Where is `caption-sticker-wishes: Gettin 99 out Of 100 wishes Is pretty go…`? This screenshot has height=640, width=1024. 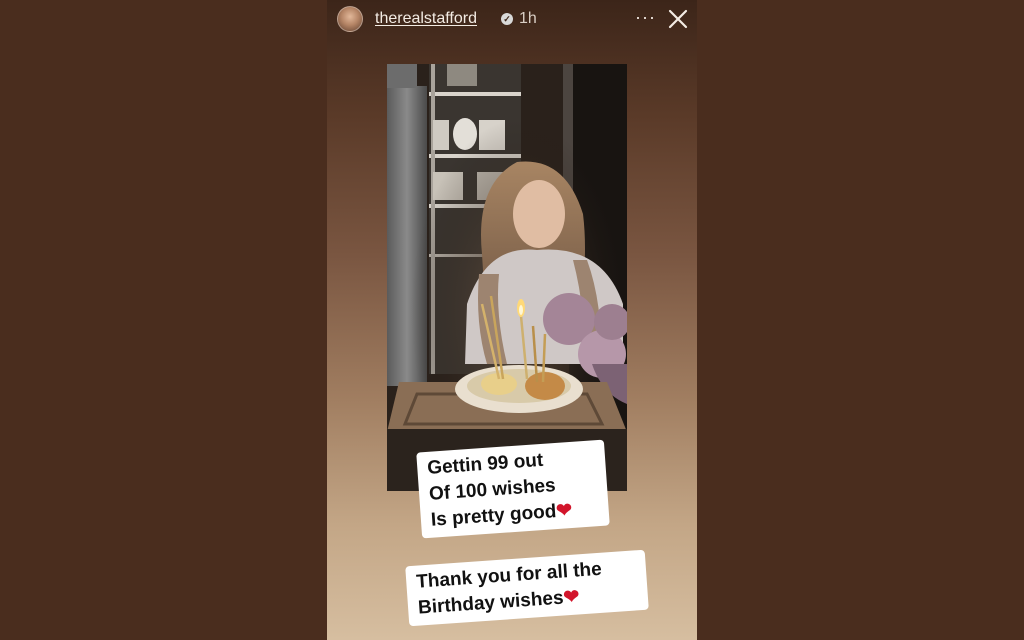
caption-sticker-wishes: Gettin 99 out Of 100 wishes Is pretty go… is located at coordinates (513, 489).